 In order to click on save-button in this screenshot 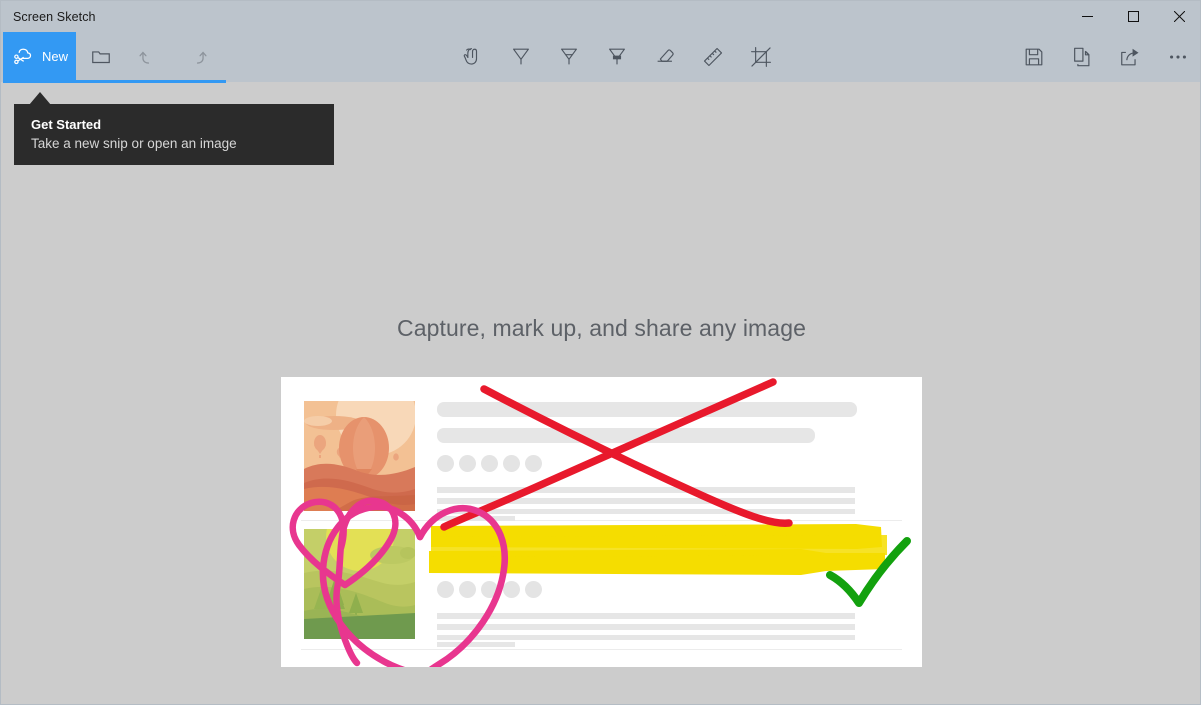, I will do `click(1034, 56)`.